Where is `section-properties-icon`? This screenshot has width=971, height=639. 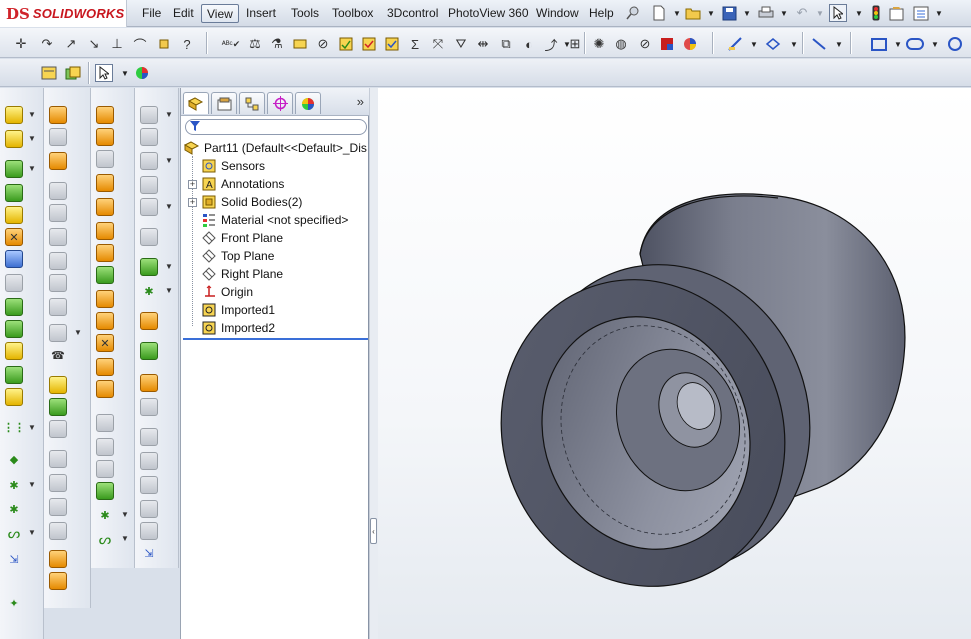 section-properties-icon is located at coordinates (300, 44).